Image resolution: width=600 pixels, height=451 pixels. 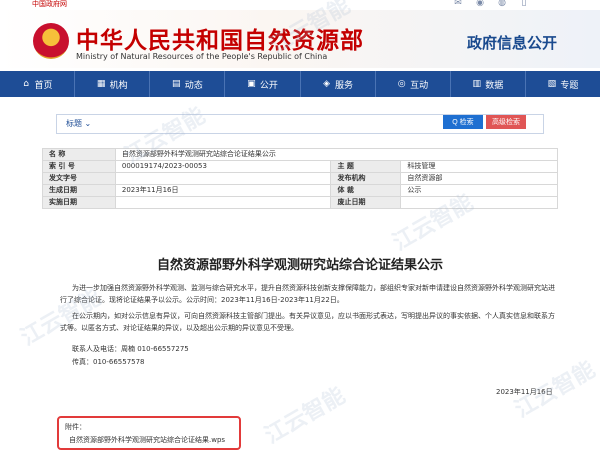 What do you see at coordinates (49, 4) in the screenshot?
I see `gov-portal-link: 中国政府网` at bounding box center [49, 4].